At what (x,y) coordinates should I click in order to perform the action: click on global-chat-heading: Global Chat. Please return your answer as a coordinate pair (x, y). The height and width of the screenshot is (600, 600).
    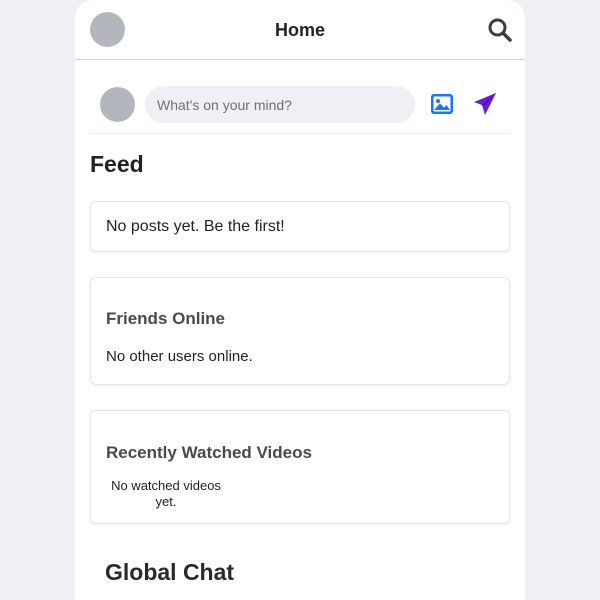
    Looking at the image, I should click on (170, 572).